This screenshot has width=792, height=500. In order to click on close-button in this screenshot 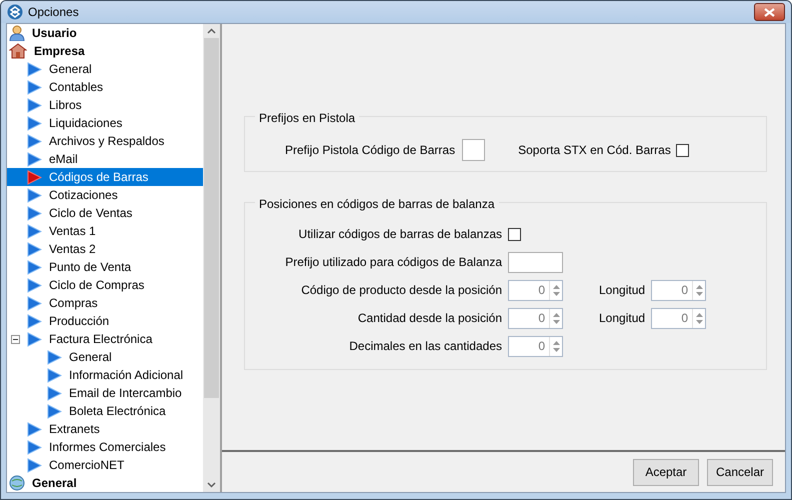, I will do `click(769, 12)`.